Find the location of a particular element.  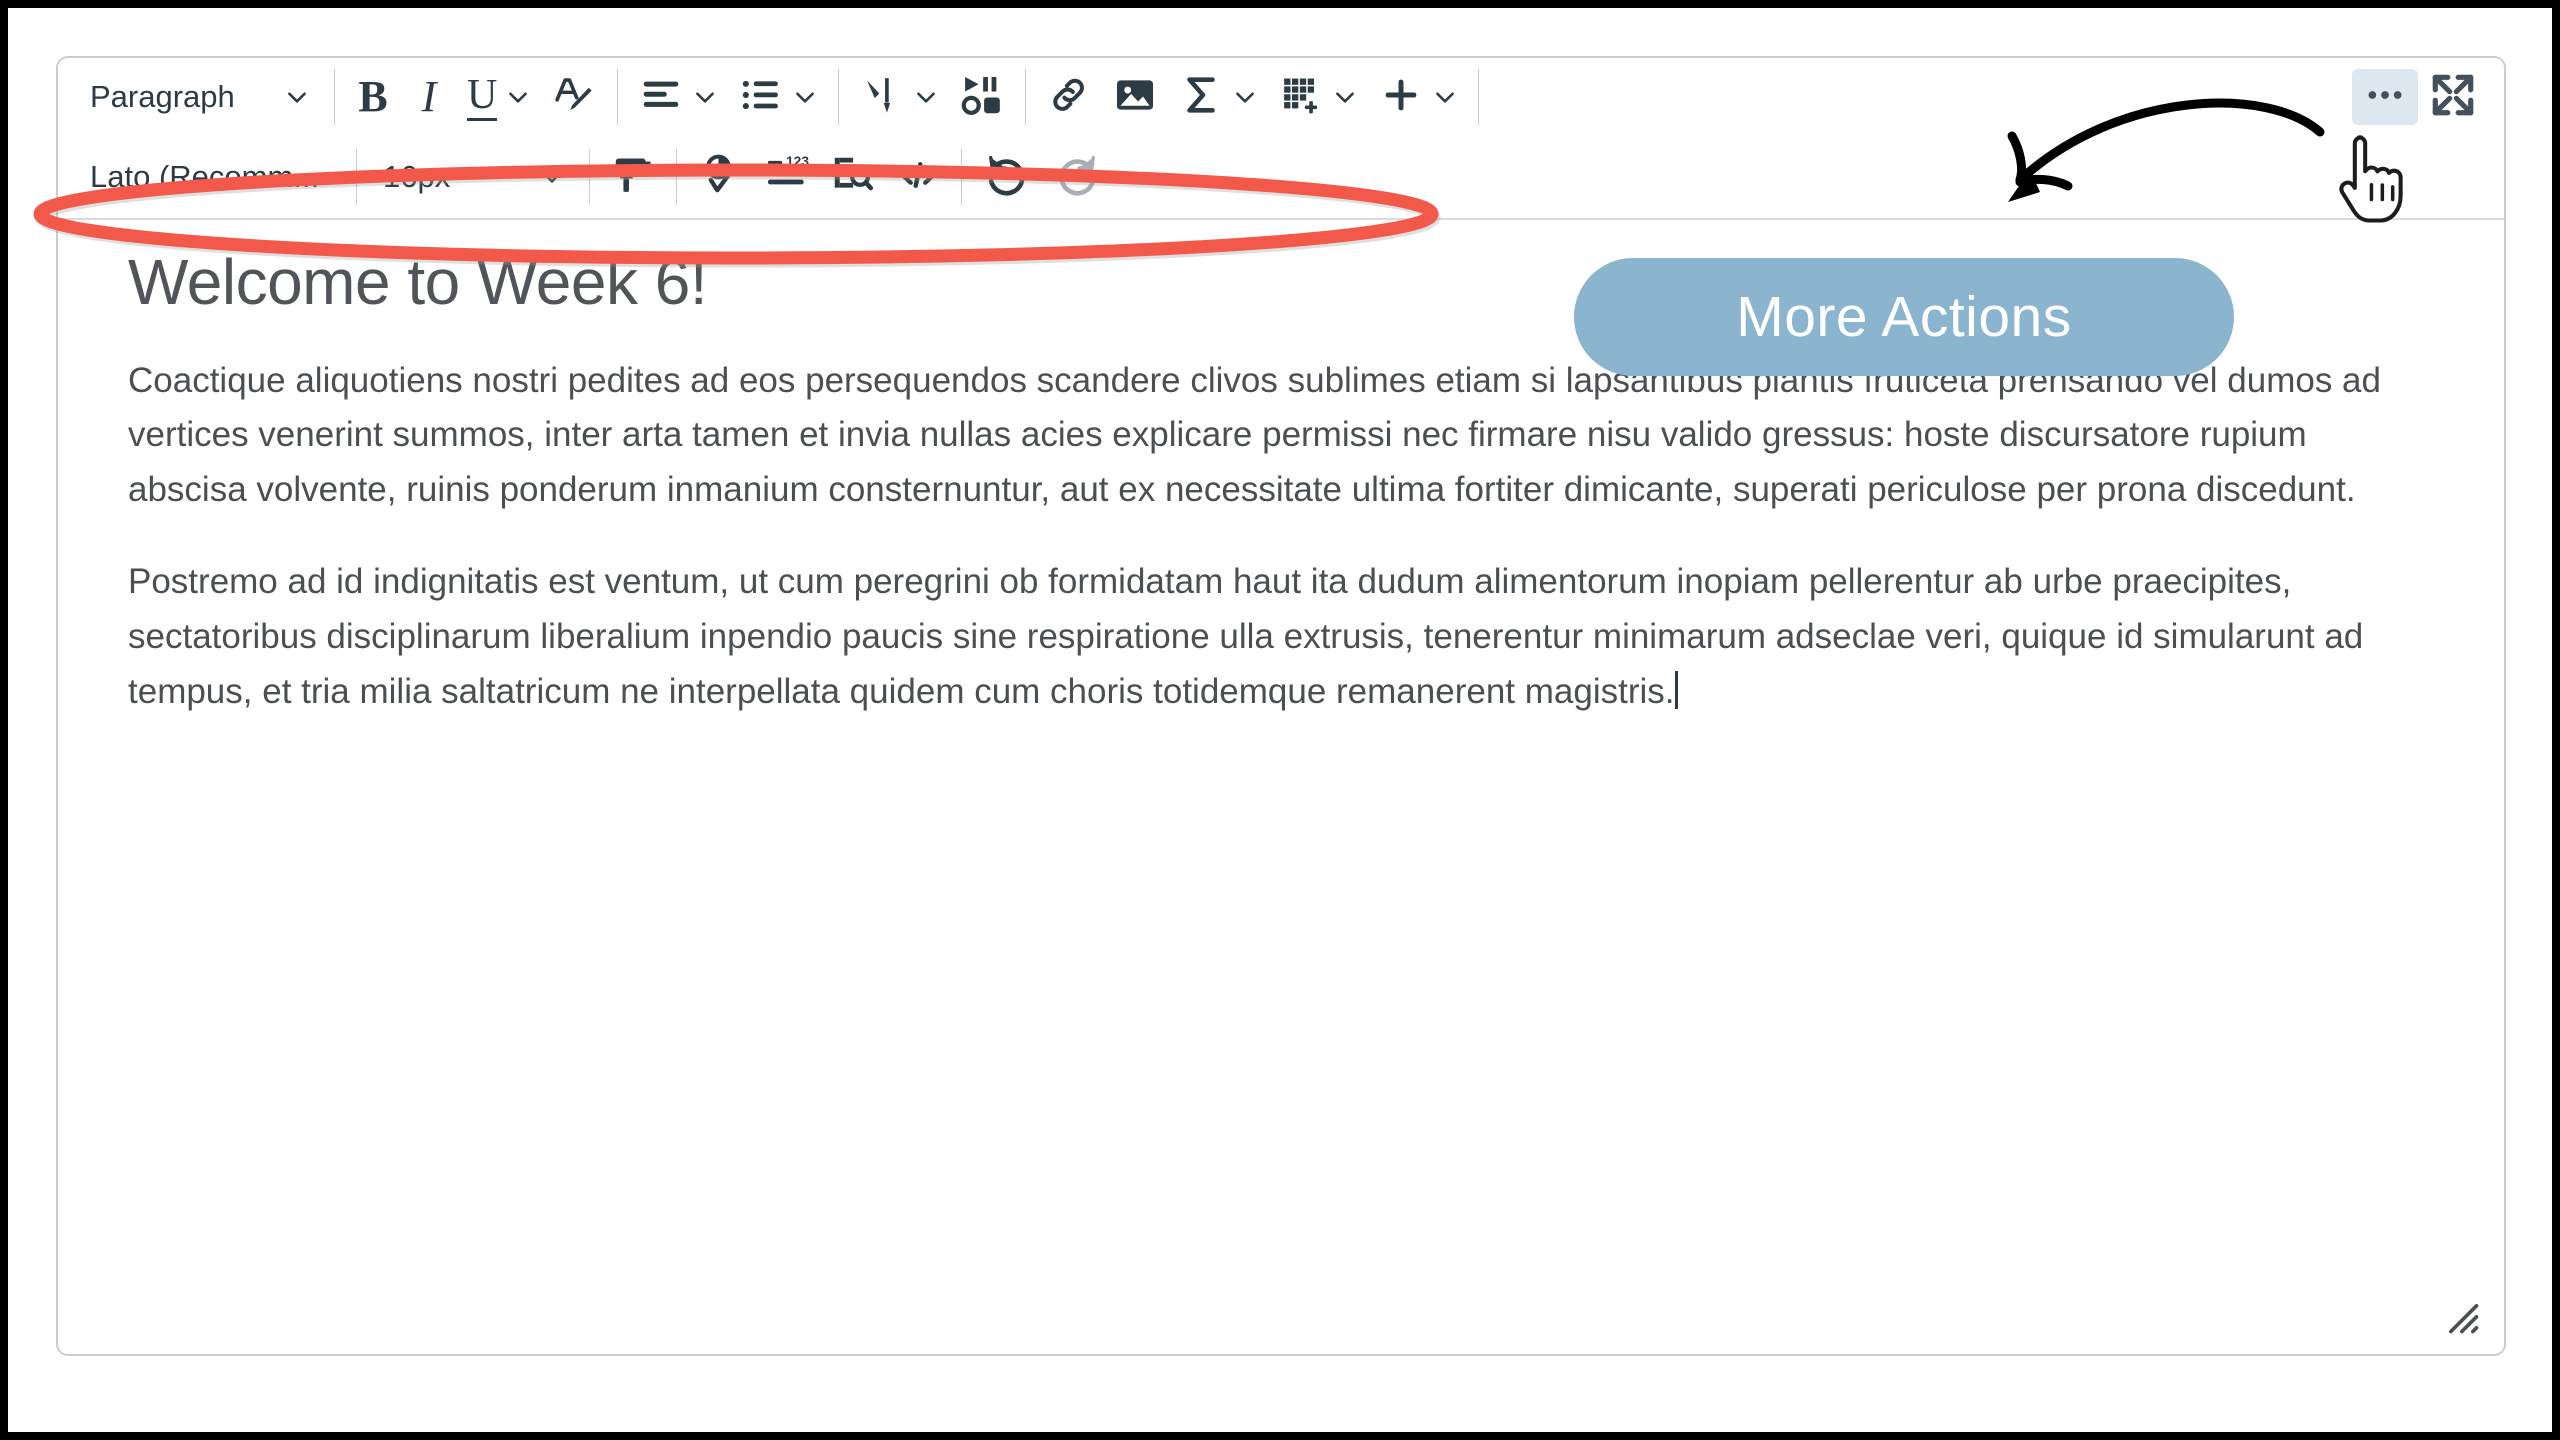

text-color-icon is located at coordinates (574, 97).